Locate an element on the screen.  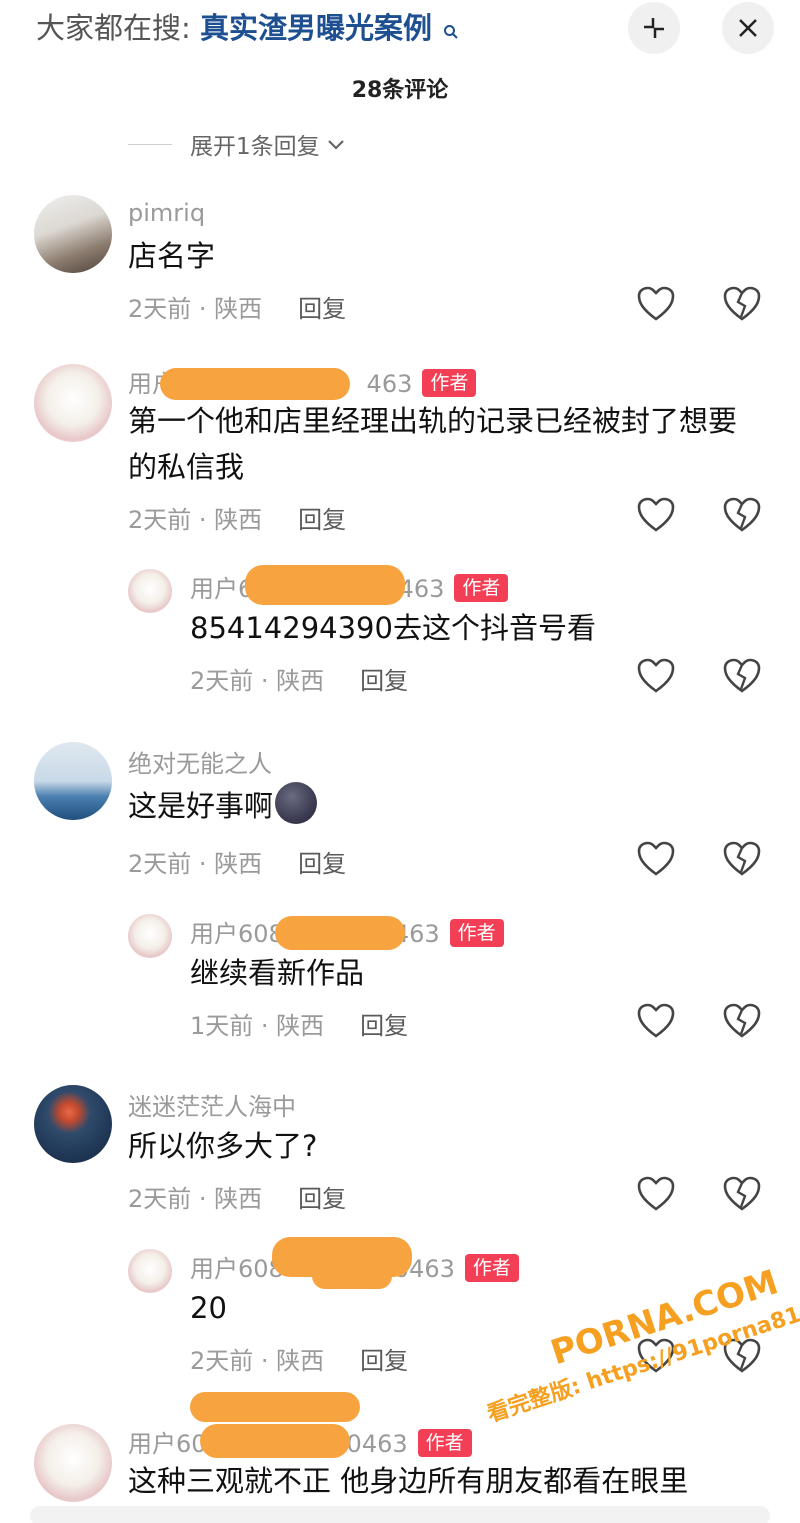
emoji-icon is located at coordinates (296, 803).